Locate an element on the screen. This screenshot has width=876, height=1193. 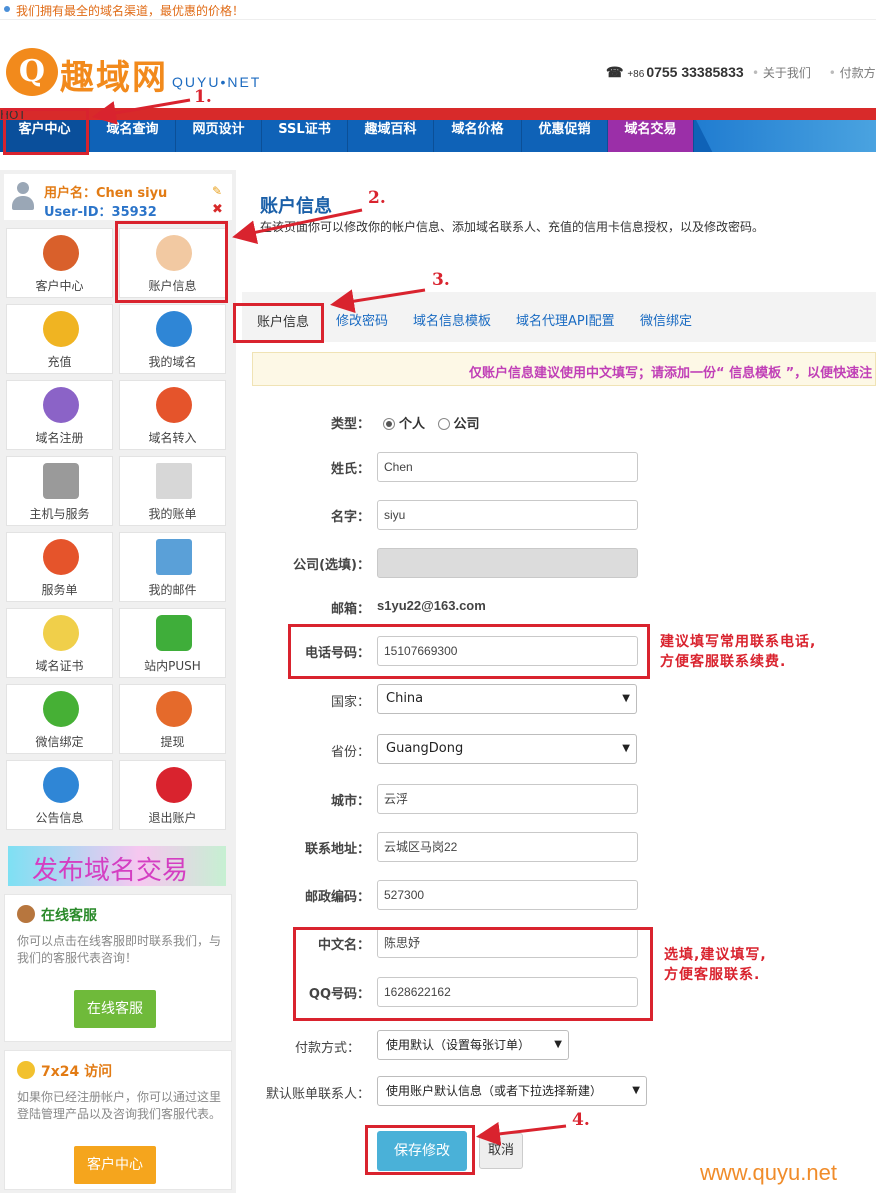
annotation-step-1: 1. is located at coordinates (203, 97).